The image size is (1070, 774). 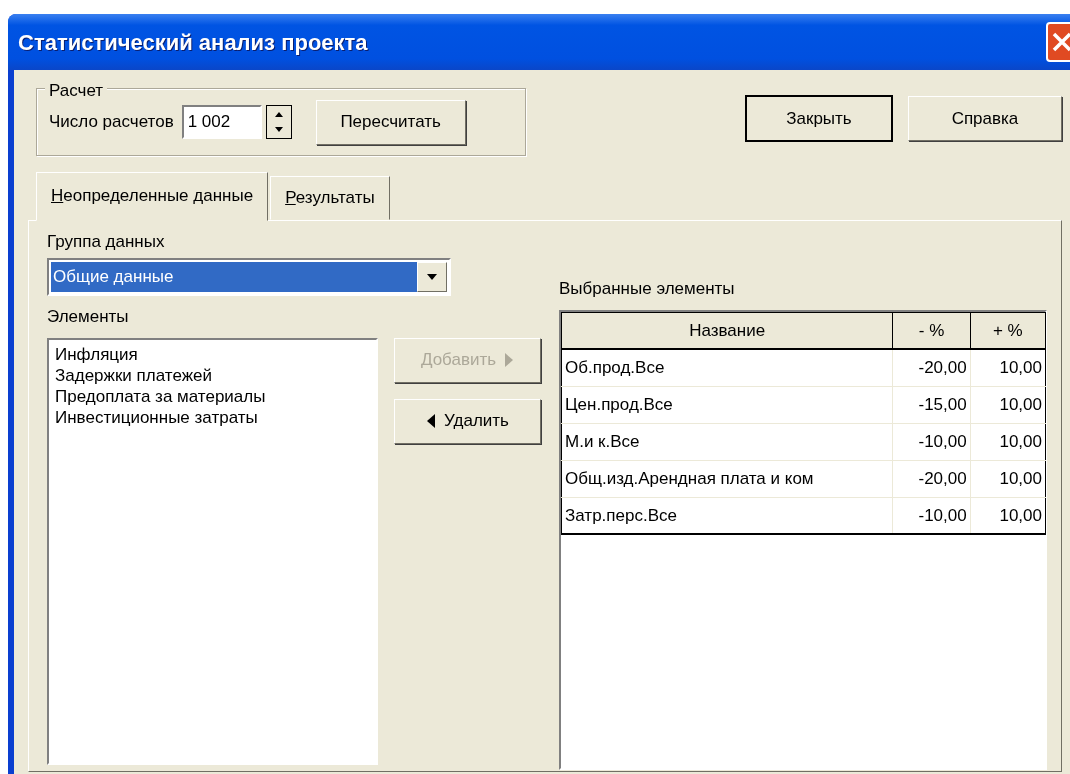 What do you see at coordinates (727, 330) in the screenshot?
I see `column-header: Название` at bounding box center [727, 330].